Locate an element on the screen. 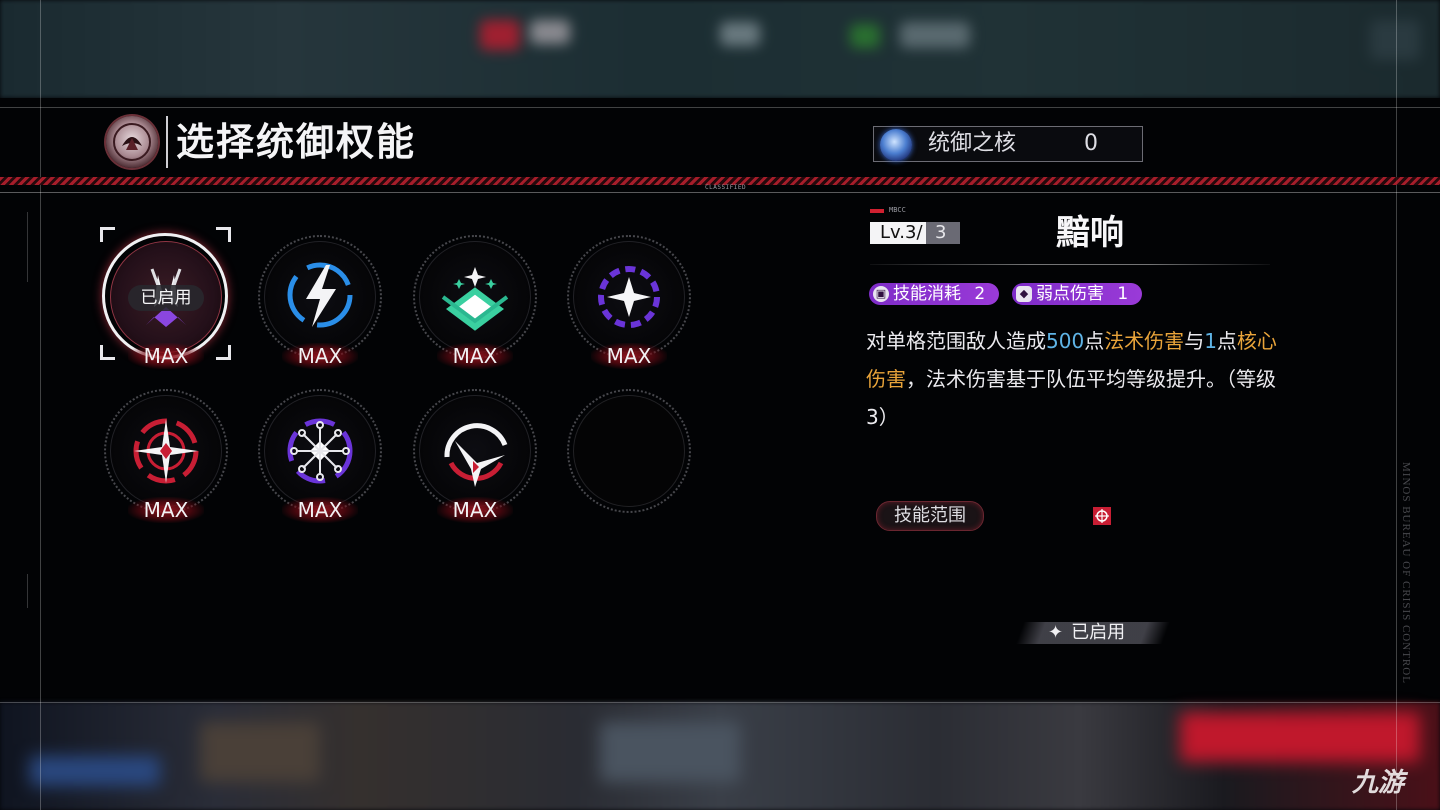  background-top is located at coordinates (720, 49).